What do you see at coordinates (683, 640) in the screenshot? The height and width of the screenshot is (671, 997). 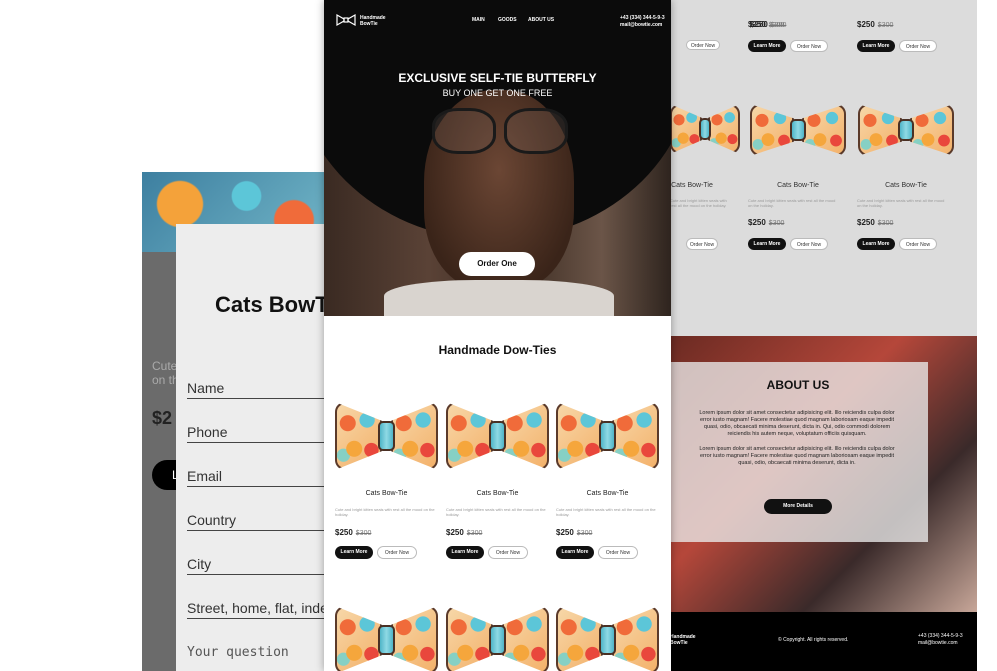 I see `footer-brand: Handmade BowTie` at bounding box center [683, 640].